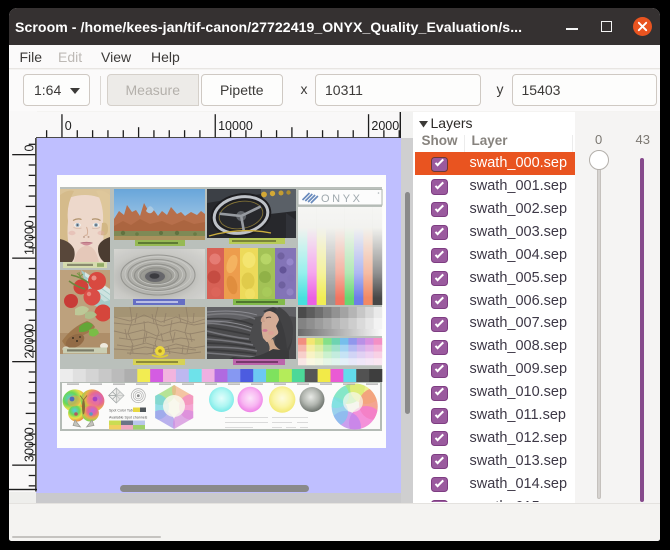 This screenshot has width=670, height=550. Describe the element at coordinates (128, 418) in the screenshot. I see `svg-text: Available Spot channels` at that location.